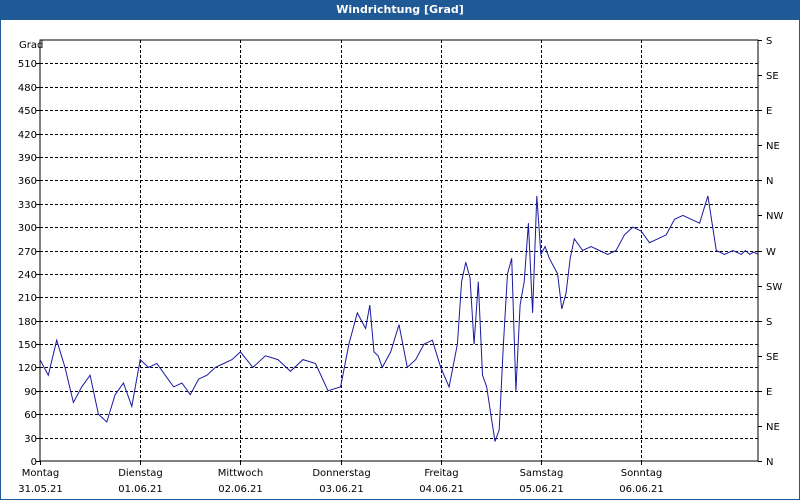 The height and width of the screenshot is (503, 800). What do you see at coordinates (240, 473) in the screenshot?
I see `x-tick-day: Mittwoch` at bounding box center [240, 473].